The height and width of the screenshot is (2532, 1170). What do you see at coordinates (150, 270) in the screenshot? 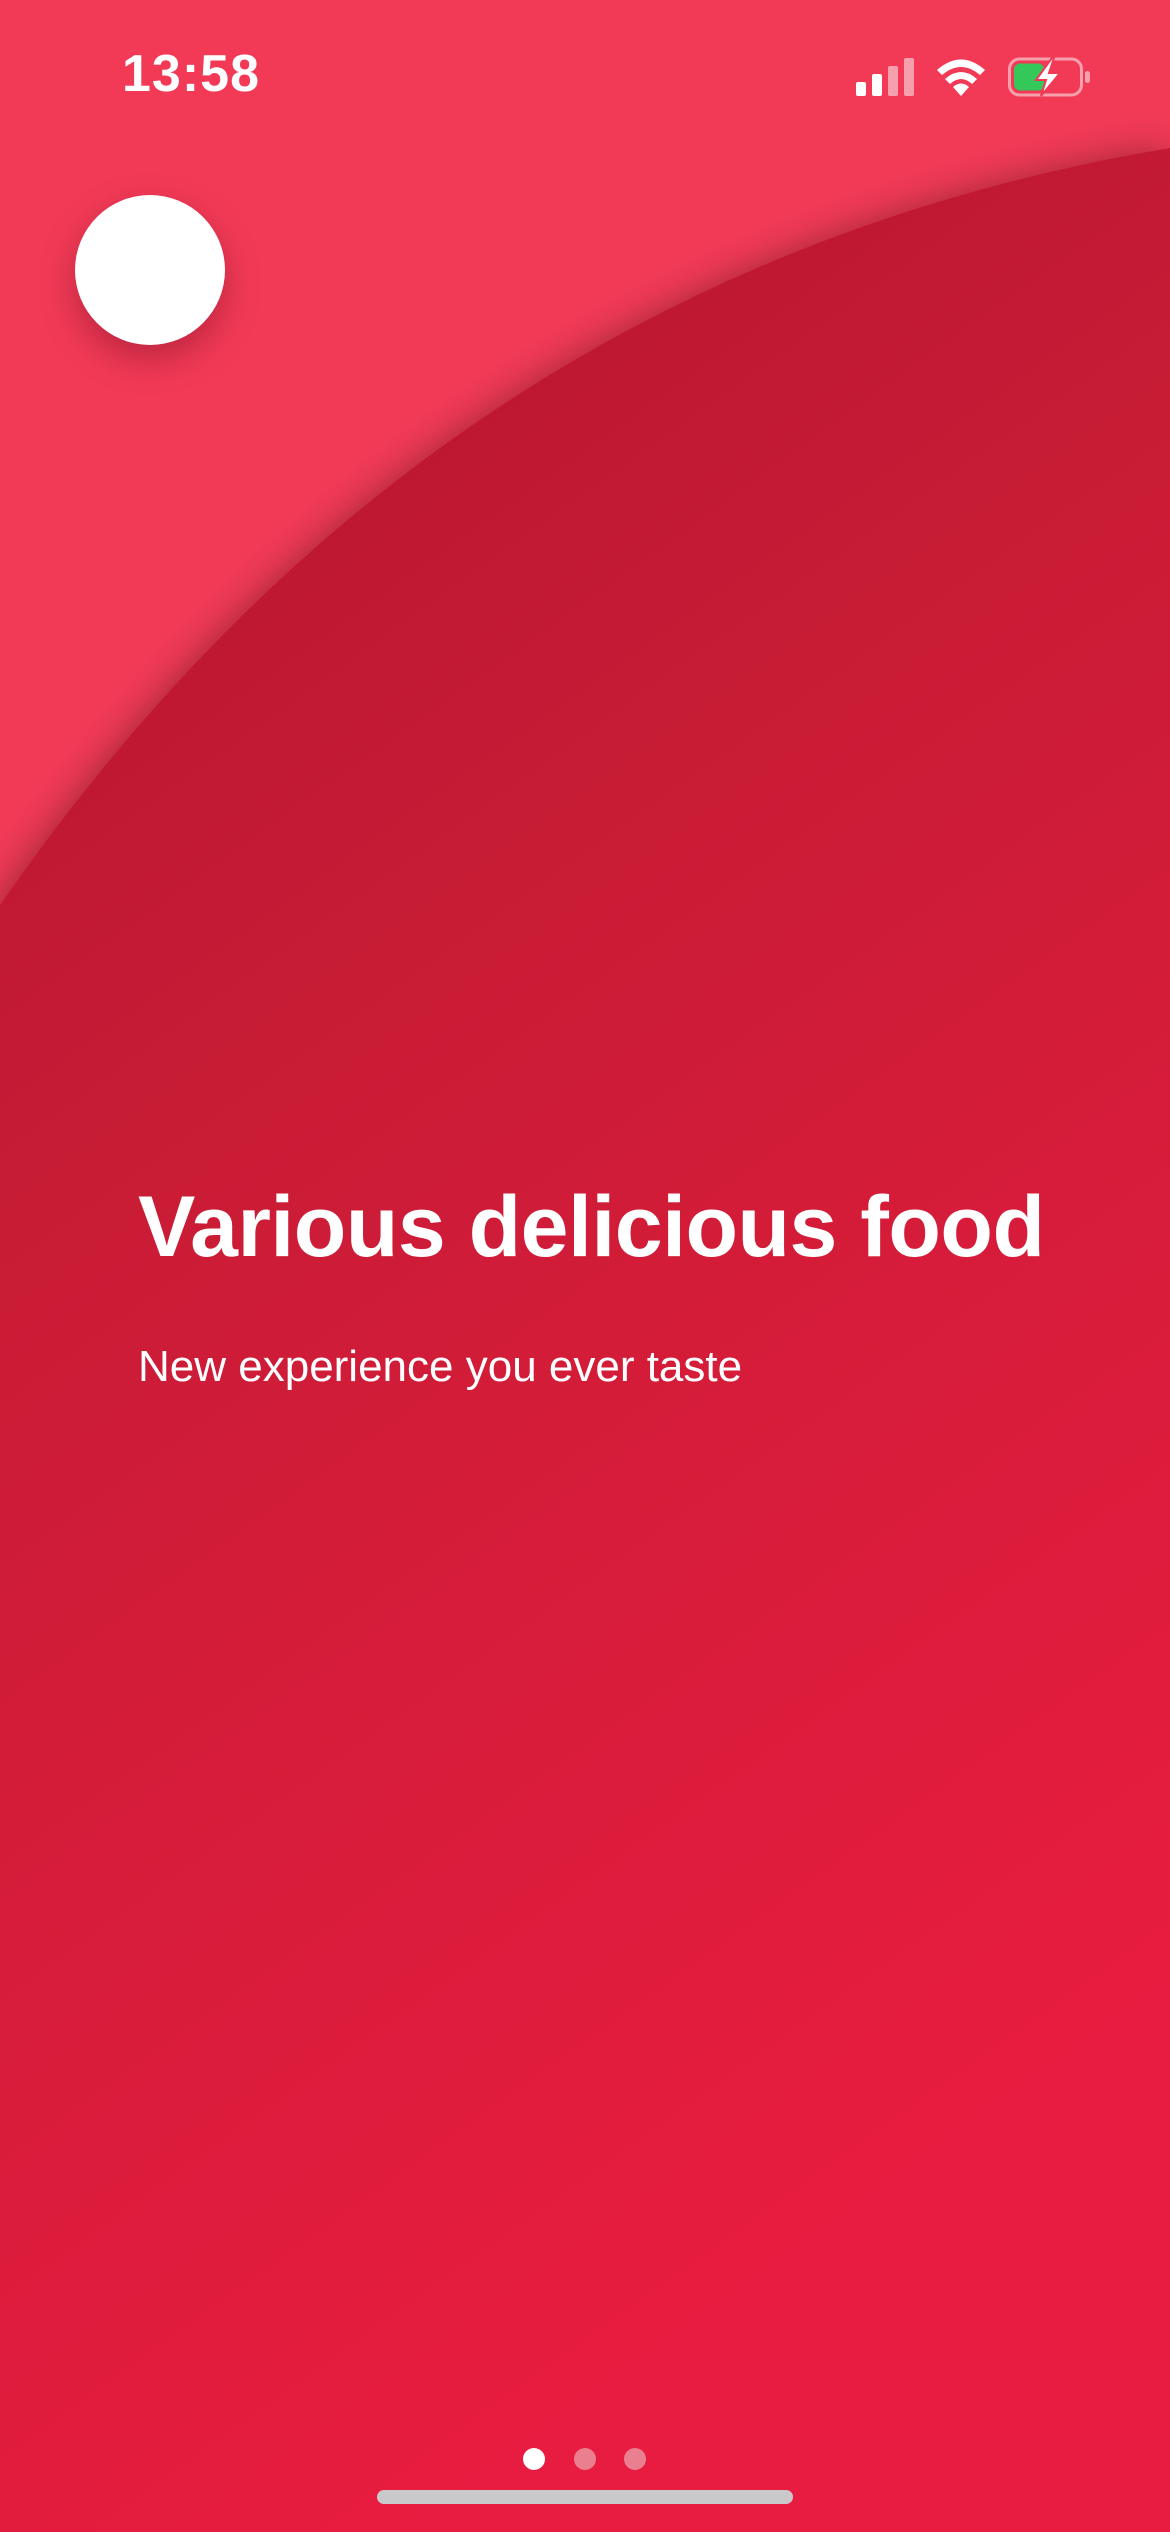
I see `avatar-button` at bounding box center [150, 270].